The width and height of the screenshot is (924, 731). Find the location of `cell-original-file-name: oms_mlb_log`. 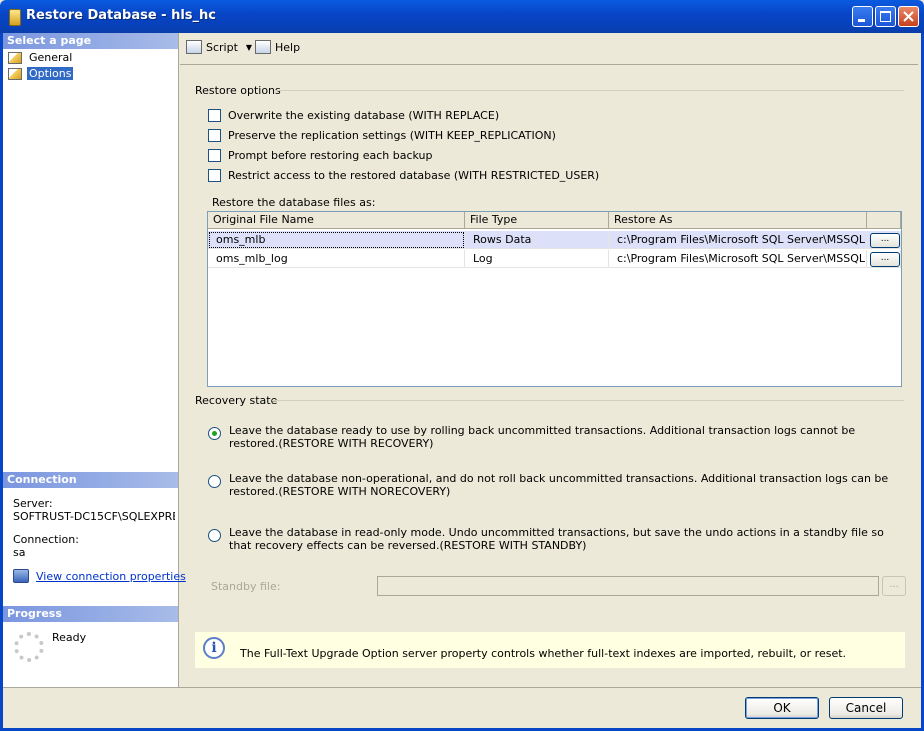

cell-original-file-name: oms_mlb_log is located at coordinates (336, 259).